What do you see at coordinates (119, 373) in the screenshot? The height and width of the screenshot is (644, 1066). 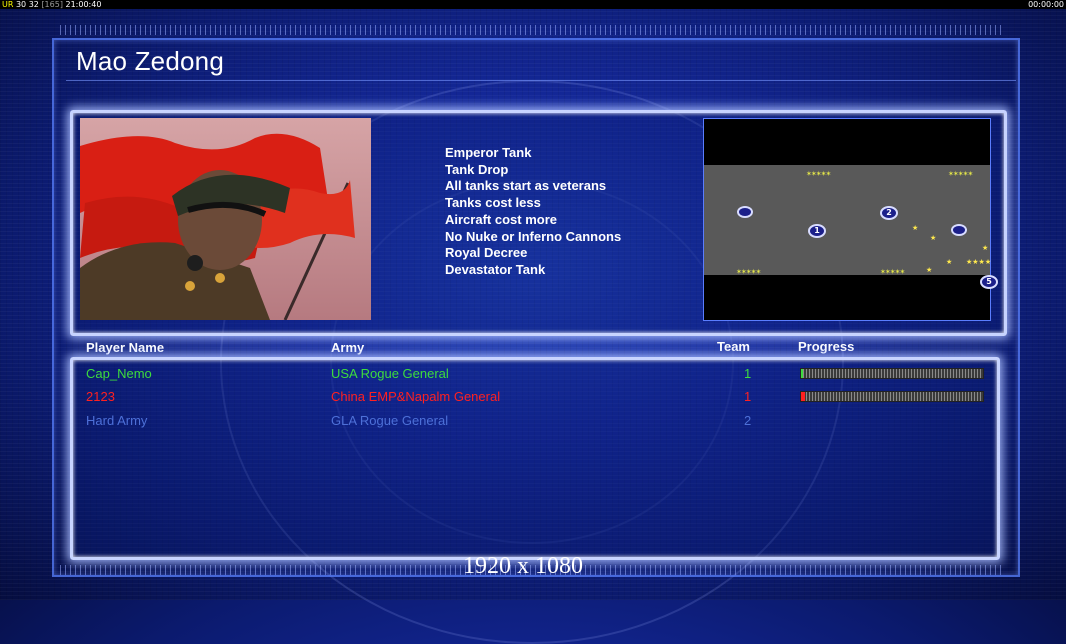 I see `player-name: Cap_Nemo` at bounding box center [119, 373].